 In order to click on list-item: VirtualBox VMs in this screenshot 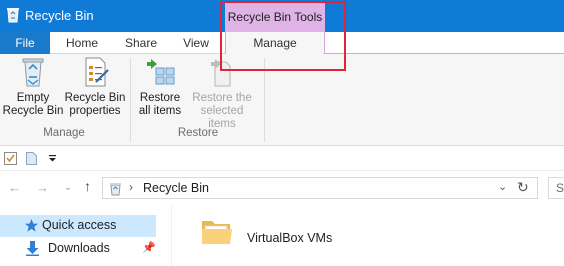, I will do `click(282, 236)`.